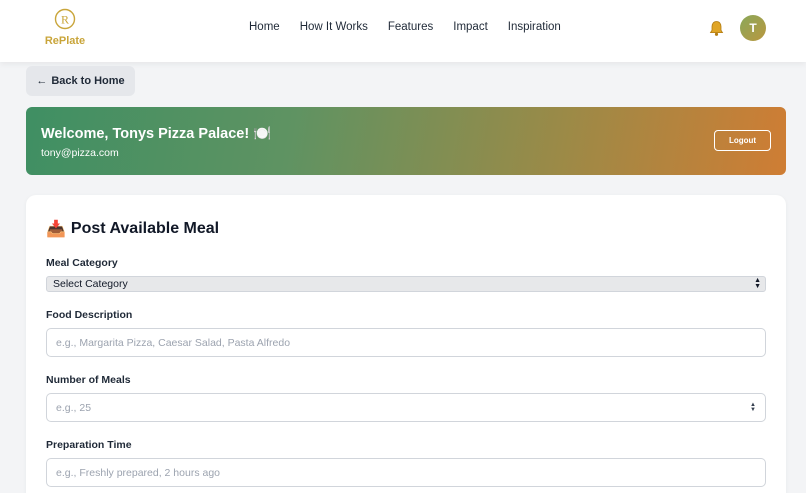  What do you see at coordinates (757, 283) in the screenshot?
I see `select-arrows-icon: ▲ ▼` at bounding box center [757, 283].